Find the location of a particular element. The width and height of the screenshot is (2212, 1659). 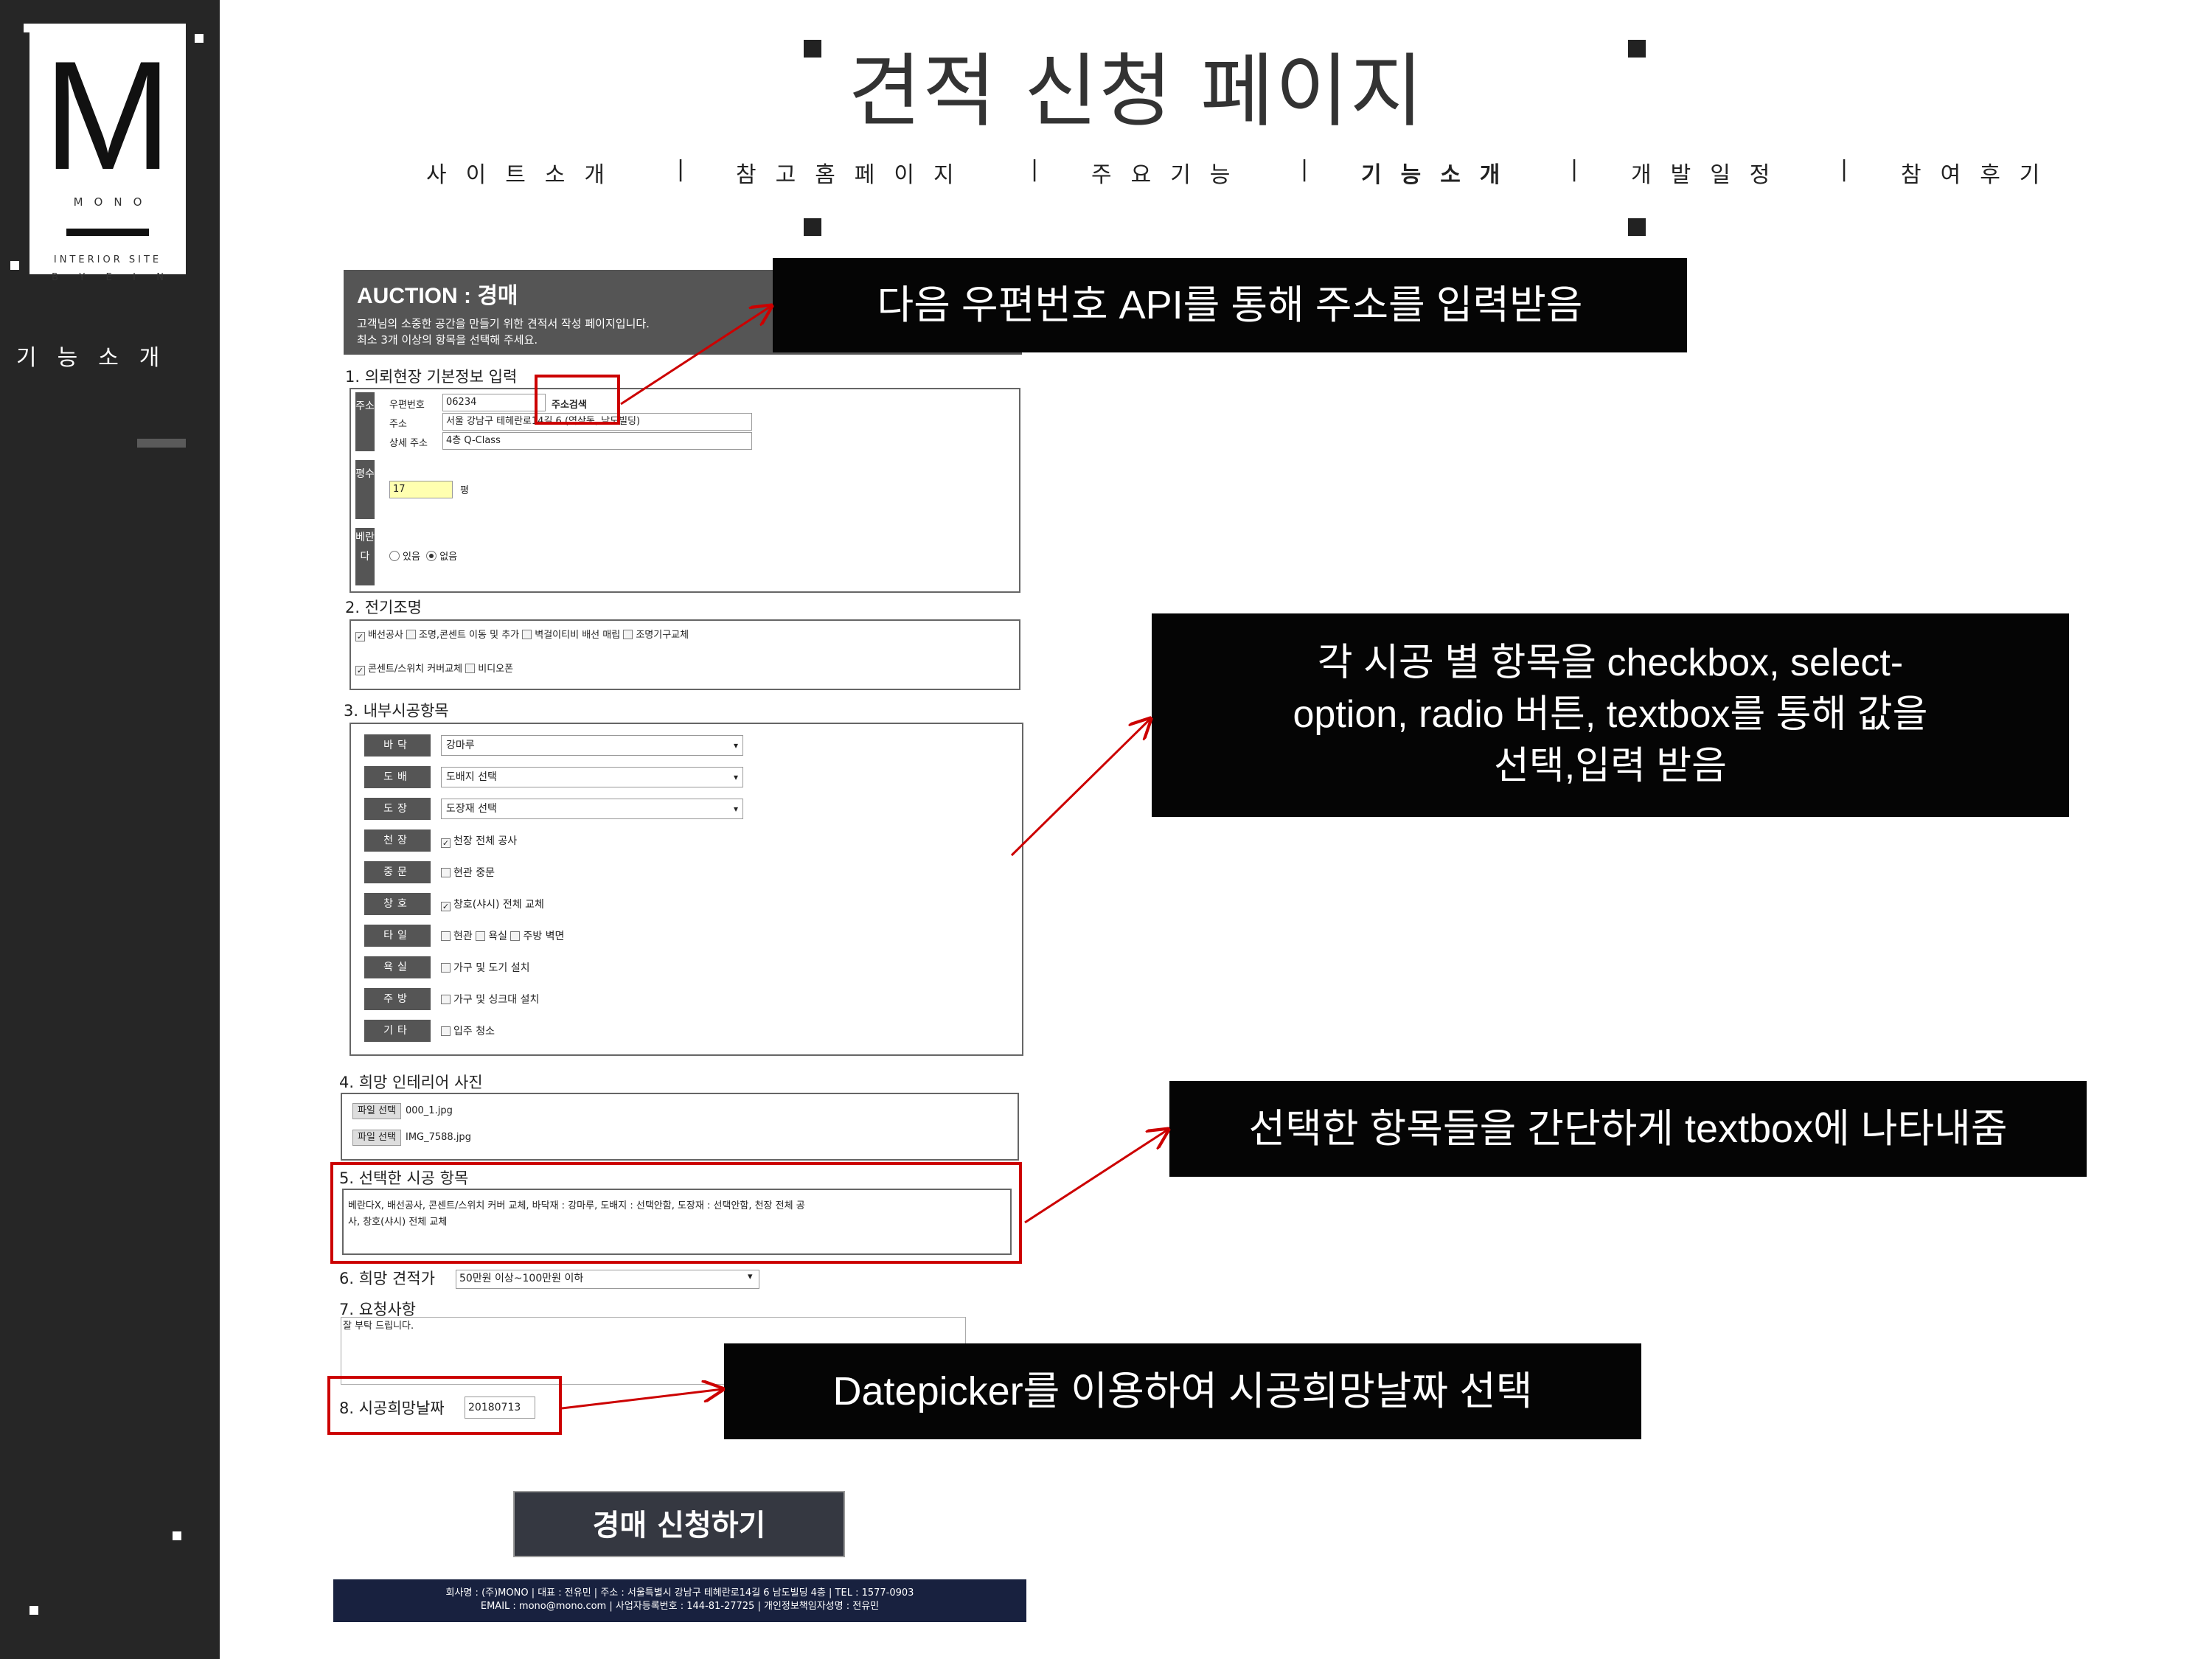

logo-byline: B Y E I N is located at coordinates (108, 277).